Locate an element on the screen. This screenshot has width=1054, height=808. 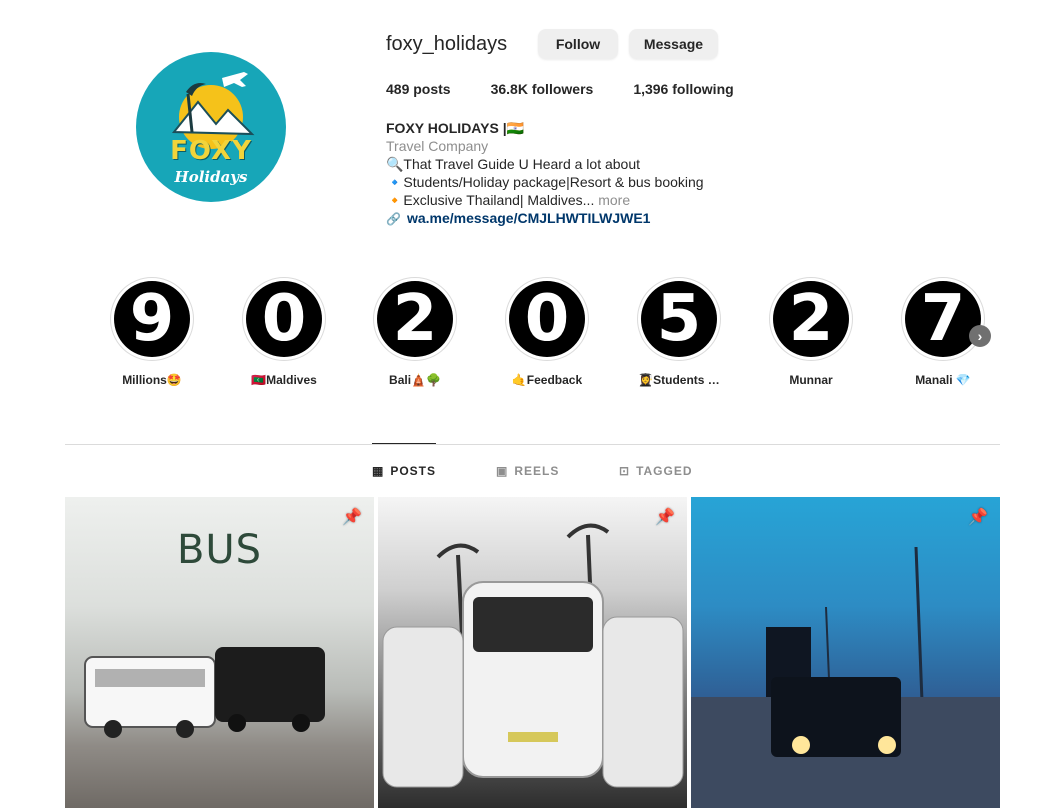
following-stat: 1,396 following is located at coordinates (683, 89).